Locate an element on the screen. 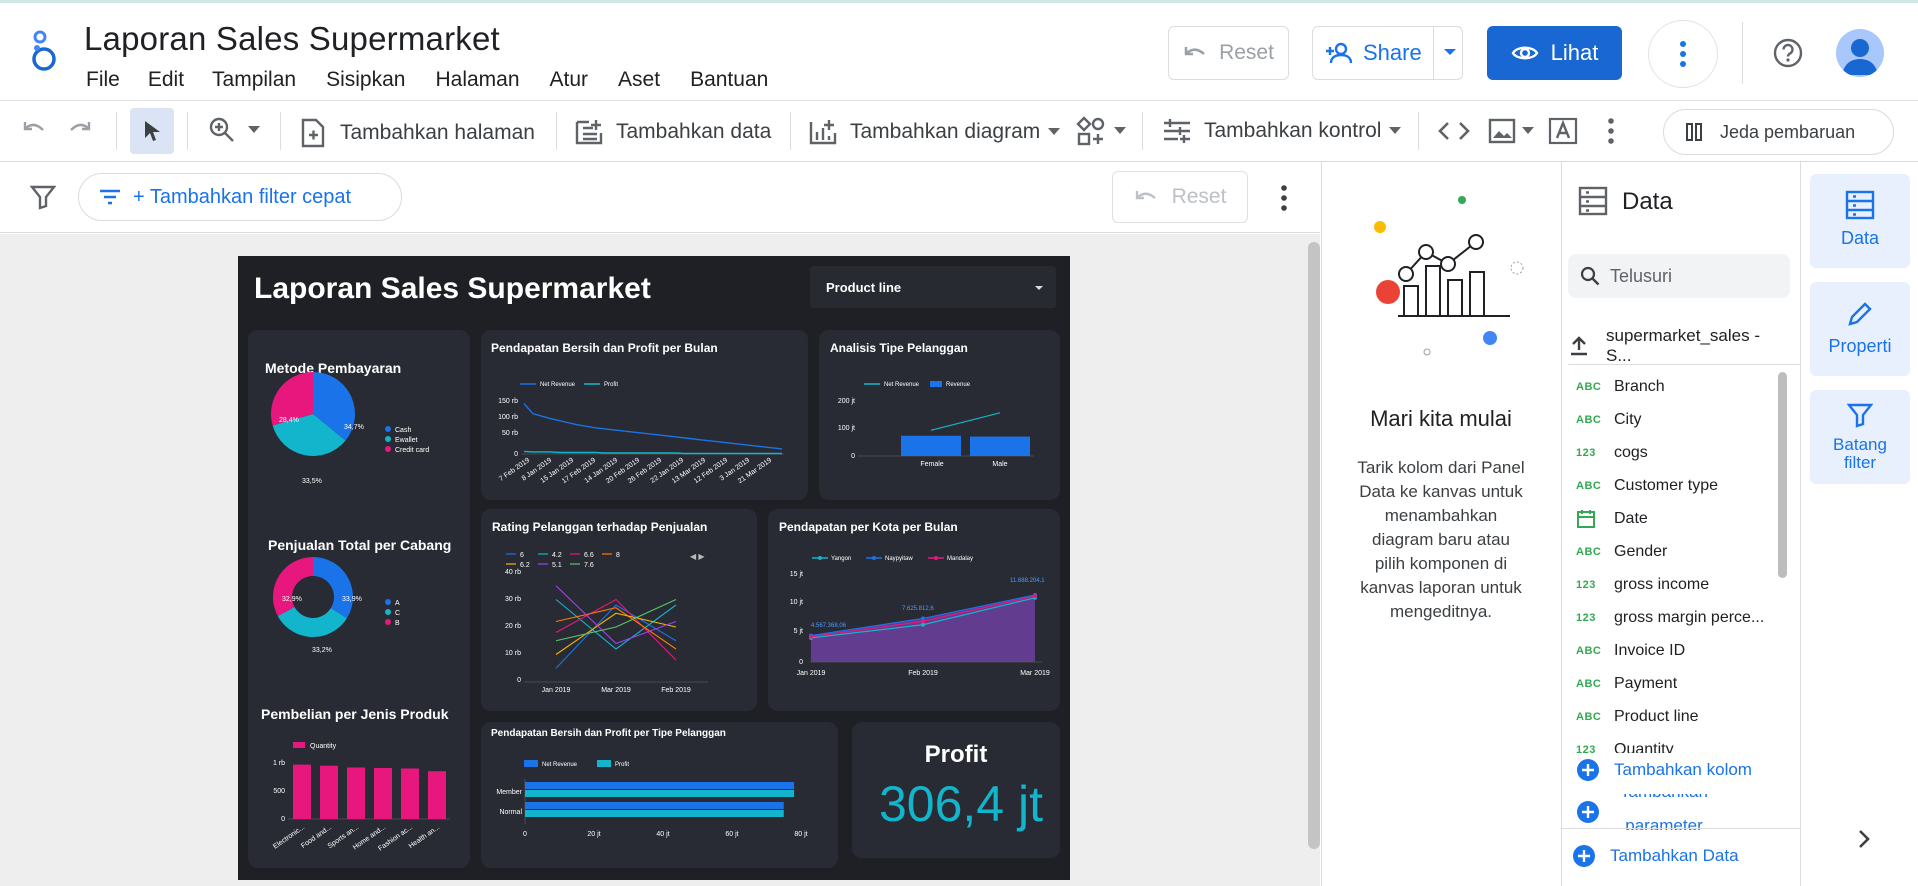 The image size is (1918, 886). add-chart-button: Tambahkan diagram is located at coordinates (934, 132).